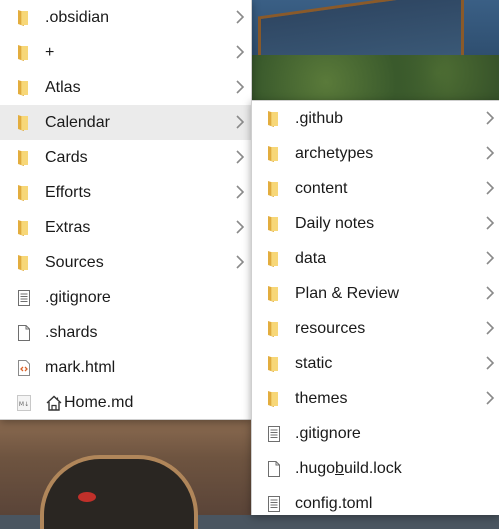 The image size is (499, 529). I want to click on menu-item-label: content, so click(321, 188).